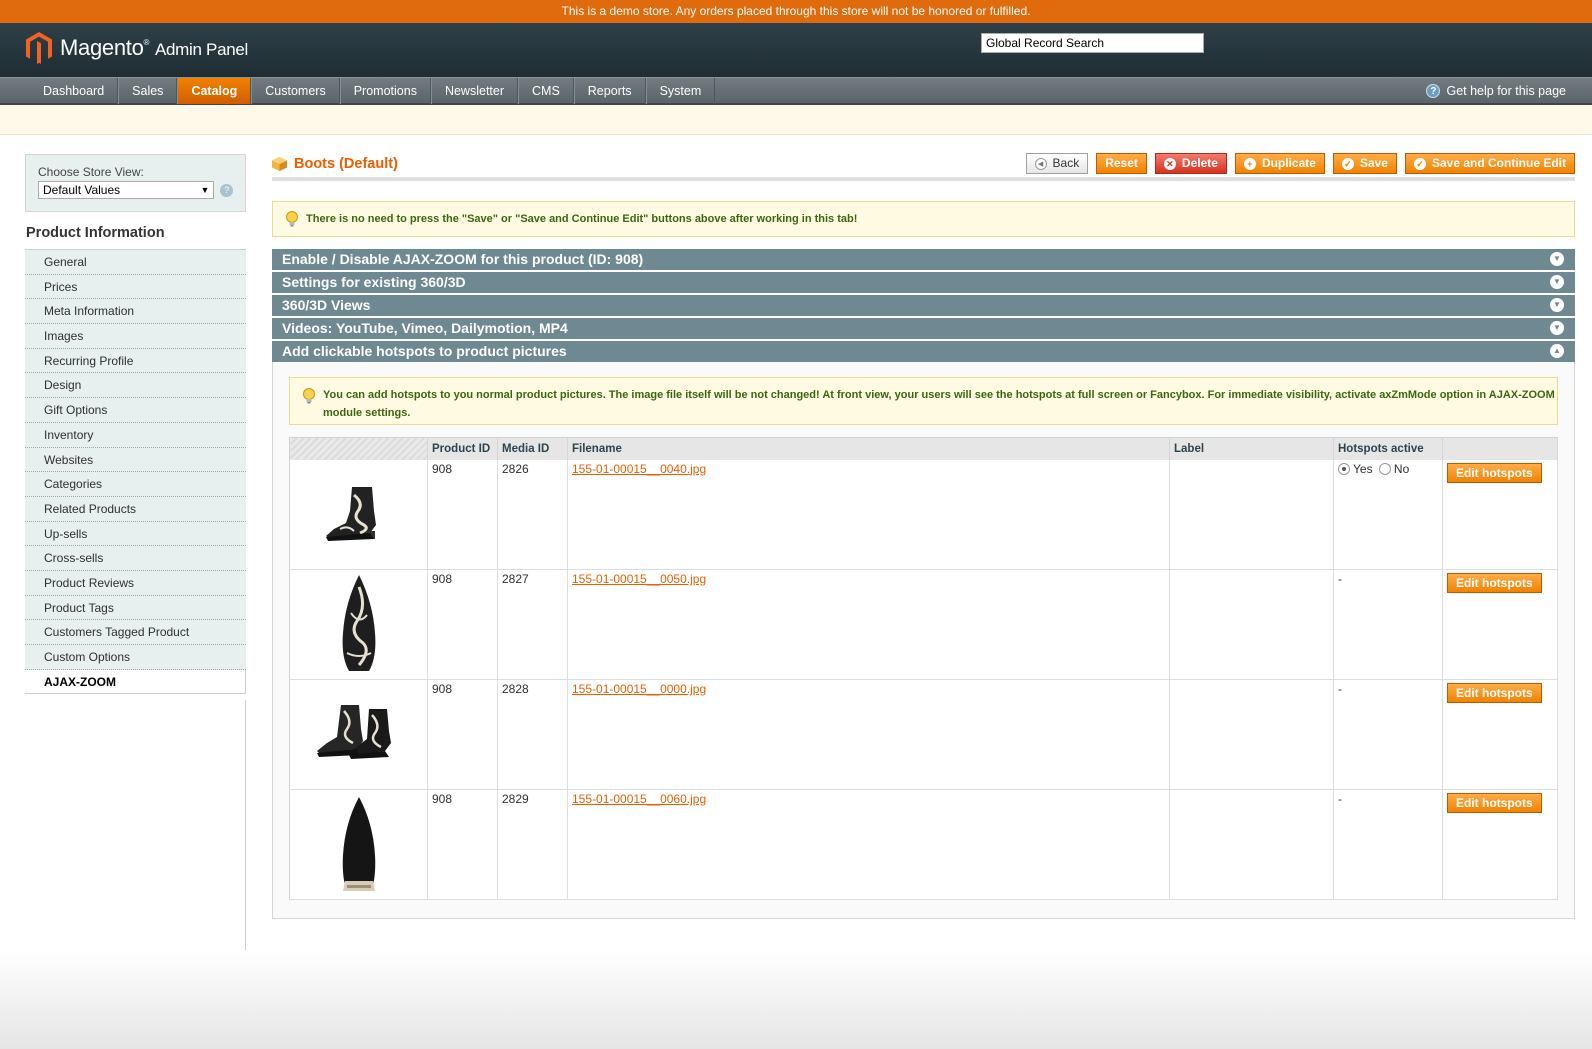 The image size is (1592, 1049). I want to click on back-button: ◀ Back, so click(1057, 163).